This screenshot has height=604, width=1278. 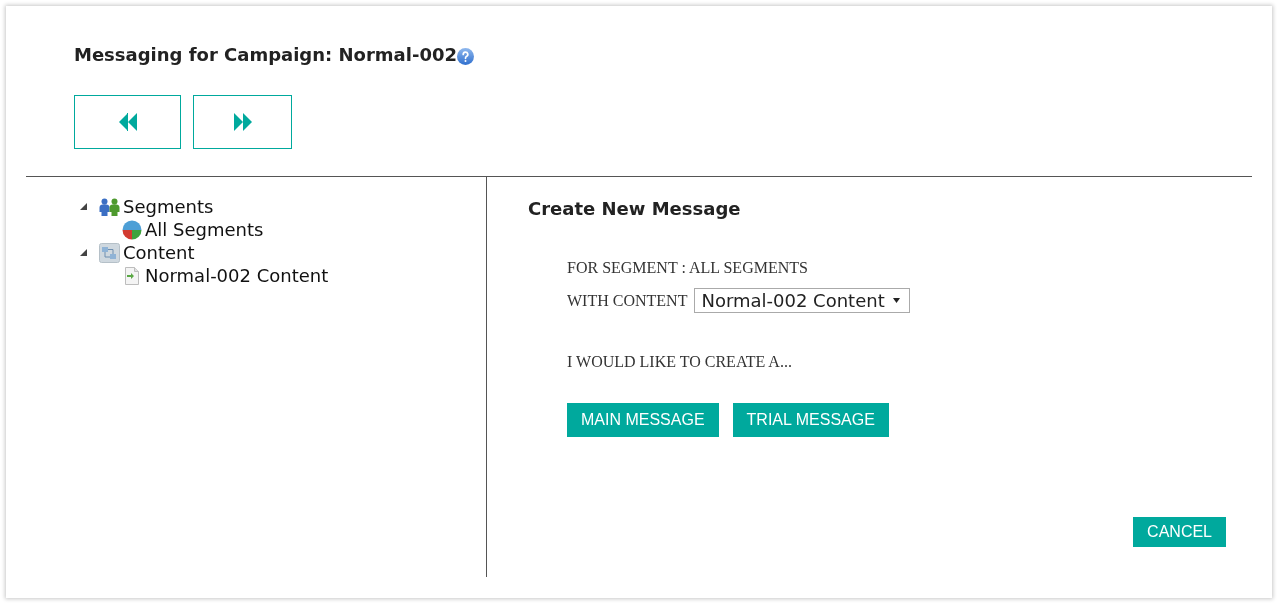 What do you see at coordinates (204, 229) in the screenshot?
I see `tree-item: All Segments` at bounding box center [204, 229].